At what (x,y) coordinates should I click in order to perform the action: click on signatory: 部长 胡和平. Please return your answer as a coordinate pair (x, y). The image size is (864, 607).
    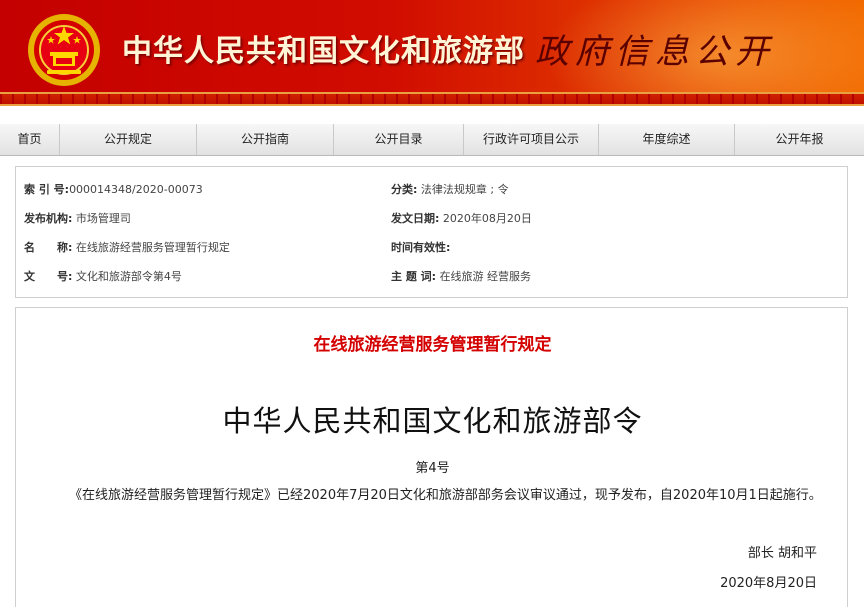
    Looking at the image, I should click on (782, 553).